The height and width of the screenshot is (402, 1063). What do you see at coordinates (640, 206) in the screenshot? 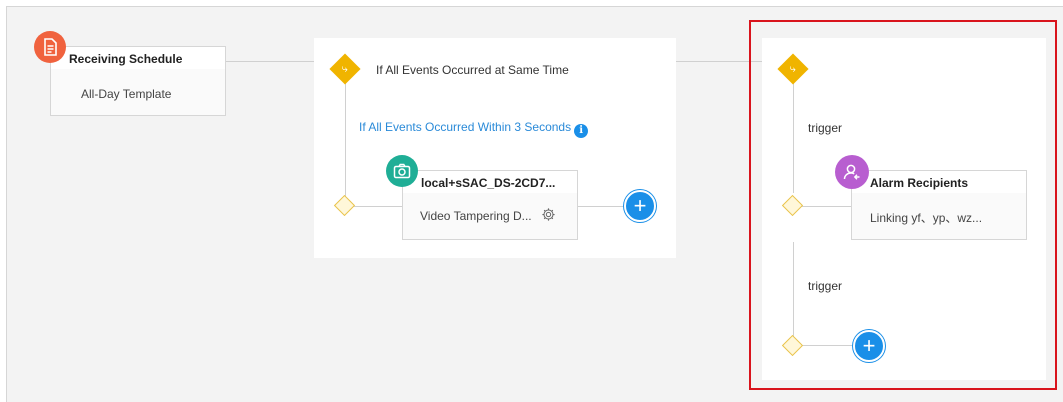
I see `add-event-button: +` at bounding box center [640, 206].